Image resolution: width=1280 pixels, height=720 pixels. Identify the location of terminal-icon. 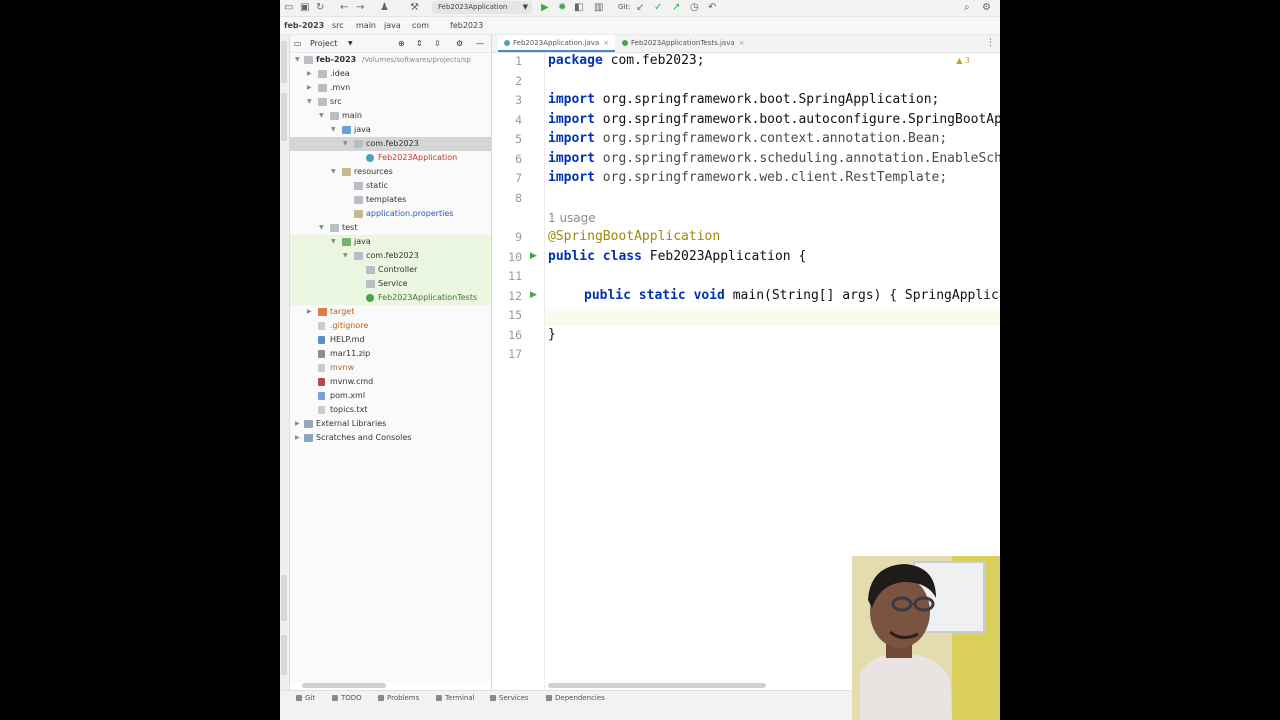
(439, 698).